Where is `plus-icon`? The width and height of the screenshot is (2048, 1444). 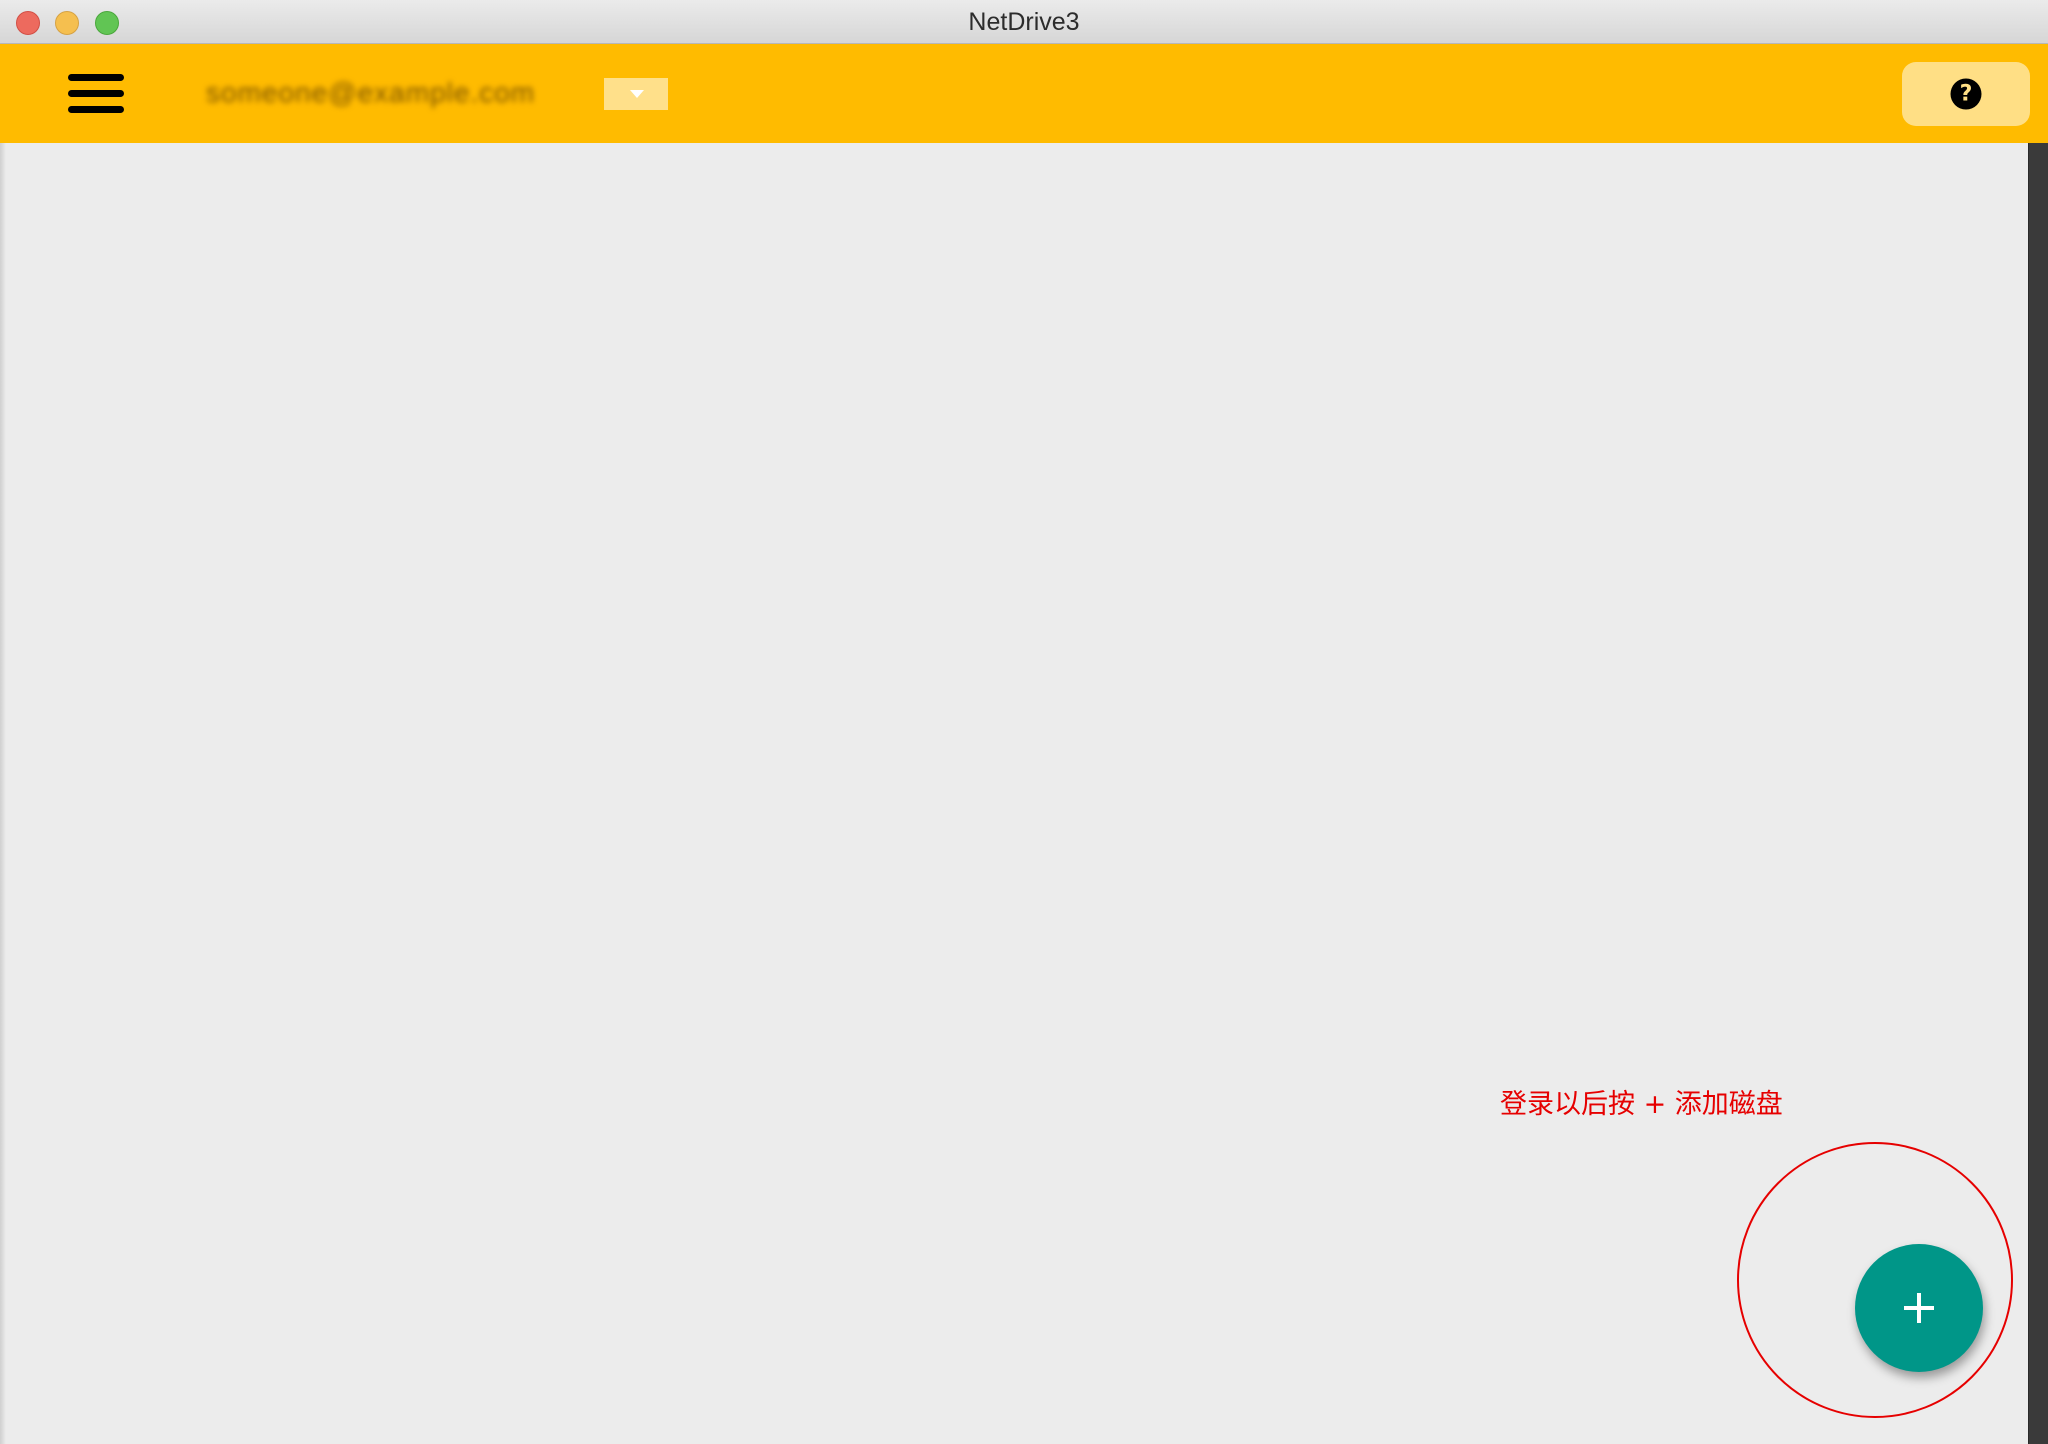
plus-icon is located at coordinates (1919, 1308).